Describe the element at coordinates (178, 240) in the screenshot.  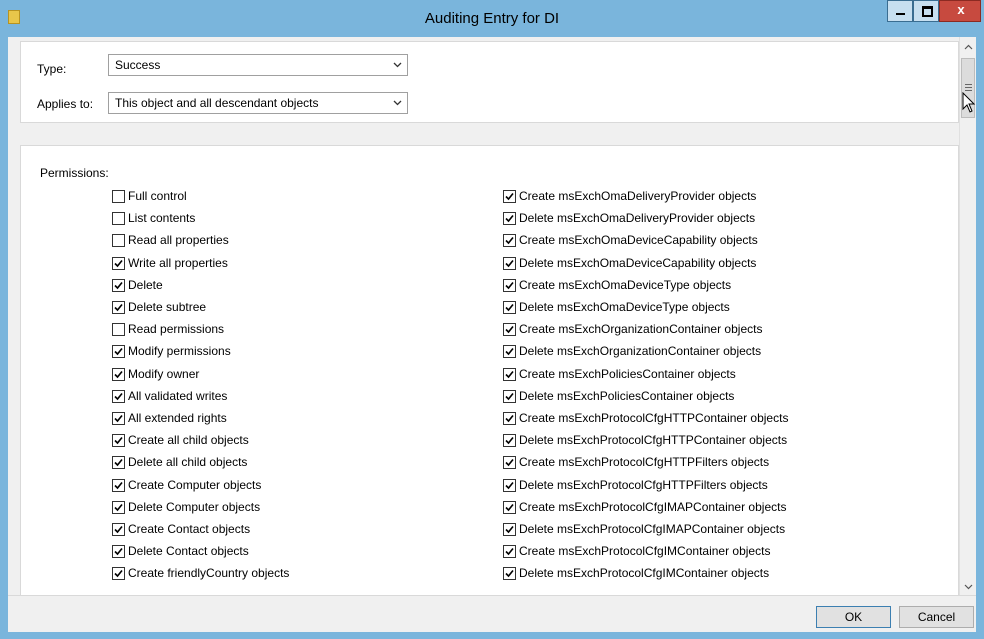
I see `permission-label: Read all properties` at that location.